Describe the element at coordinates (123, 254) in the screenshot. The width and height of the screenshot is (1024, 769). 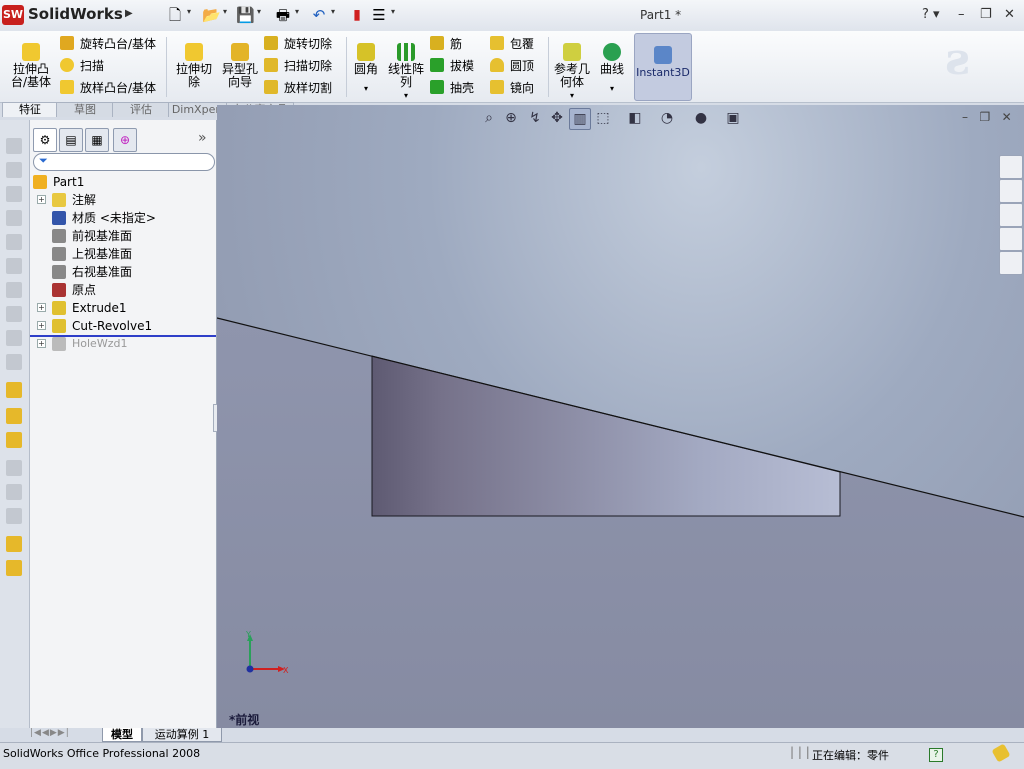
I see `tree-item: 上视基准面` at that location.